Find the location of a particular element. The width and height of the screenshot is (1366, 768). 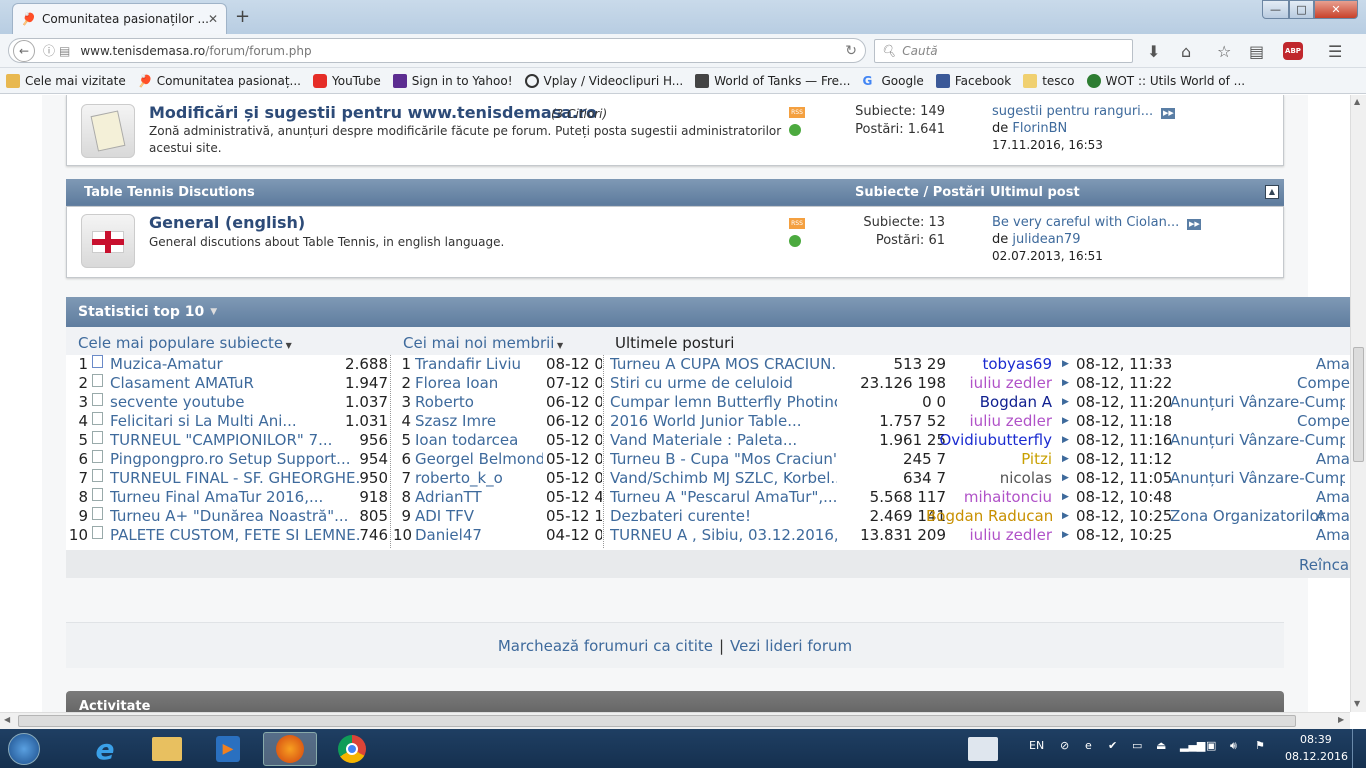

mark-forums-read-link: Marchează forumuri ca citite is located at coordinates (605, 646).